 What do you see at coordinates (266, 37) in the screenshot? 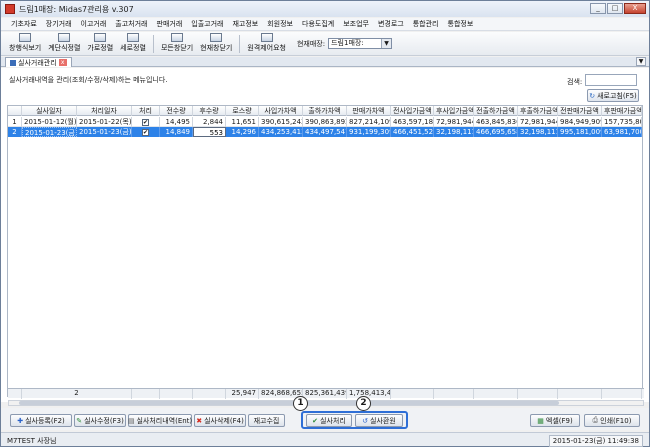
I see `remote-control-icon` at bounding box center [266, 37].